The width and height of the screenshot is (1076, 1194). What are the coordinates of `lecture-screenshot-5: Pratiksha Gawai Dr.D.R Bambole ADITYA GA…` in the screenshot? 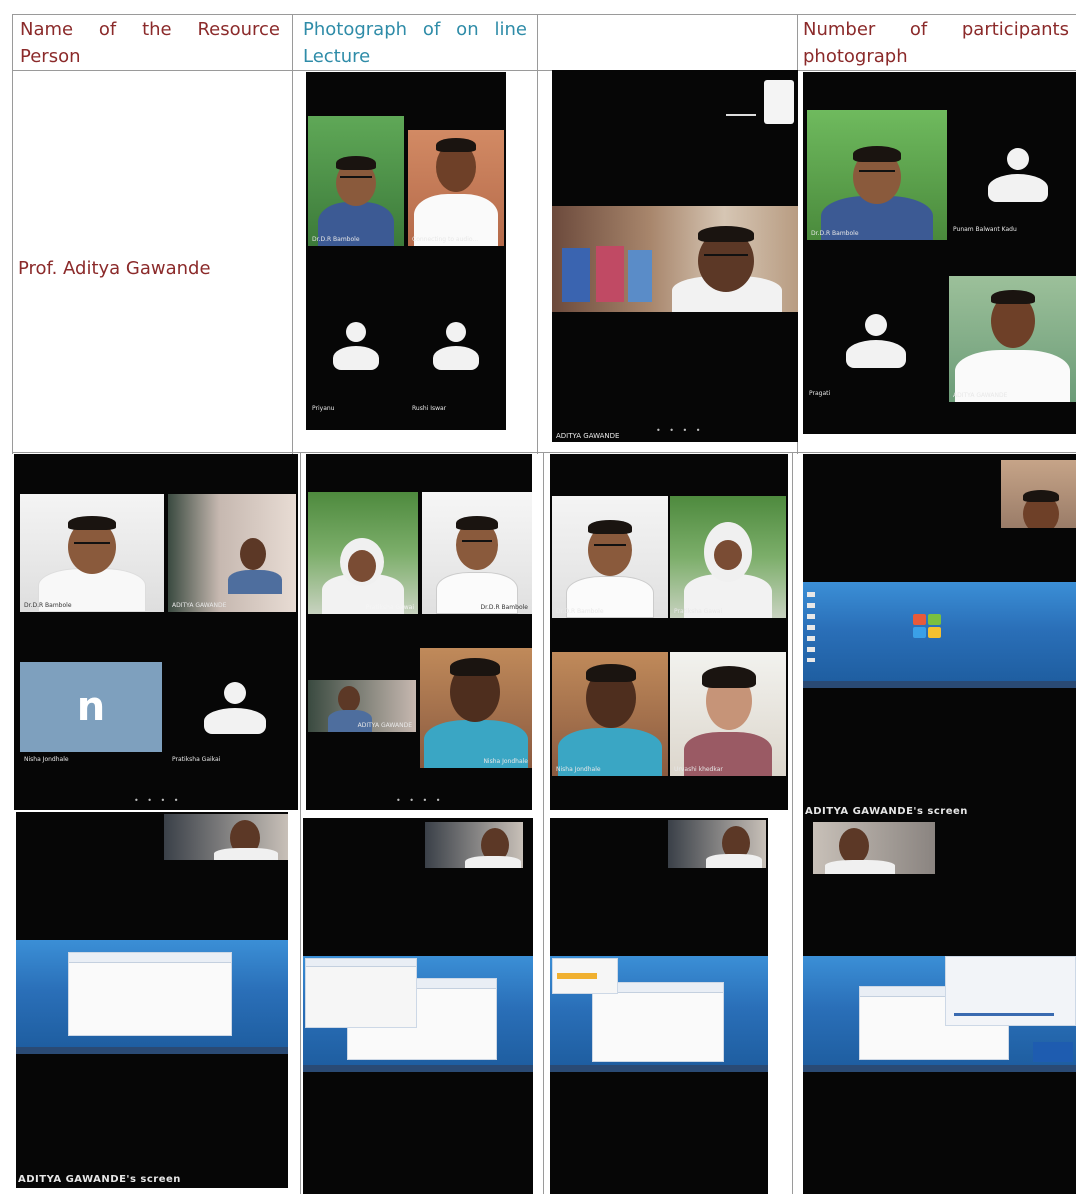 It's located at (419, 632).